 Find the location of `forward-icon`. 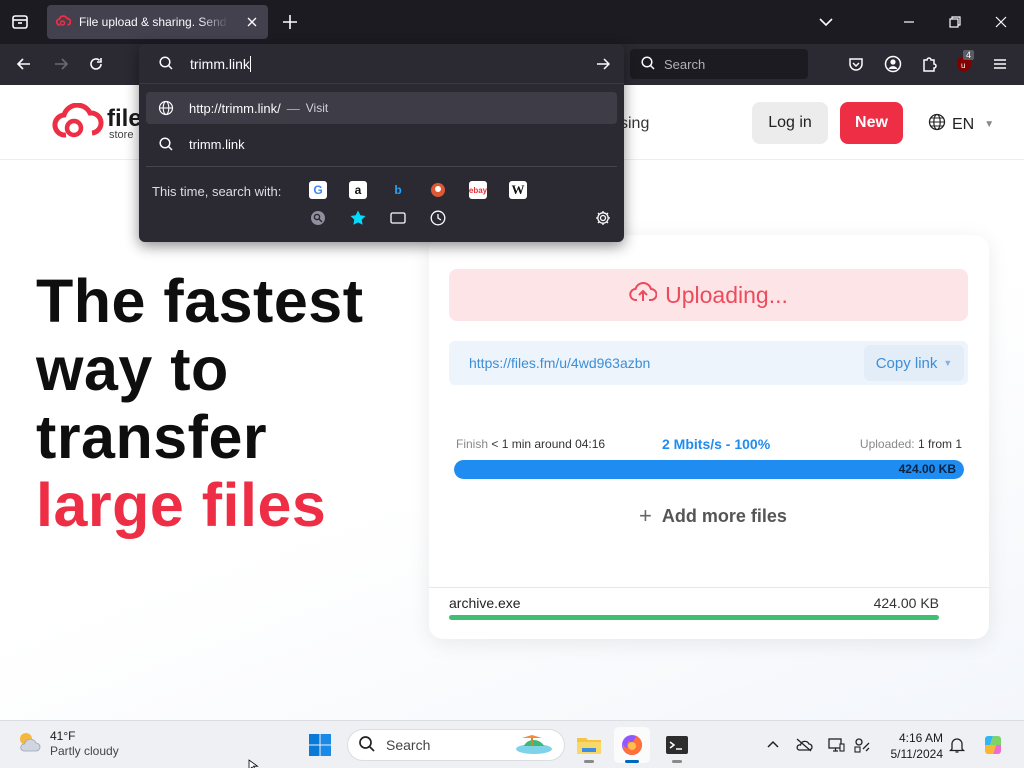

forward-icon is located at coordinates (61, 64).